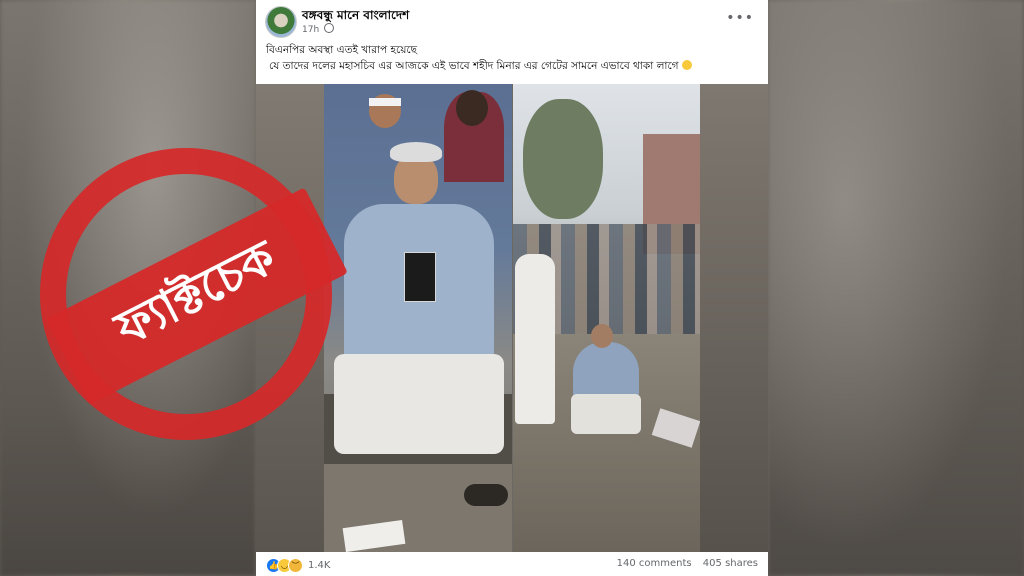 This screenshot has height=576, width=1024. I want to click on more-options-button: •••, so click(740, 18).